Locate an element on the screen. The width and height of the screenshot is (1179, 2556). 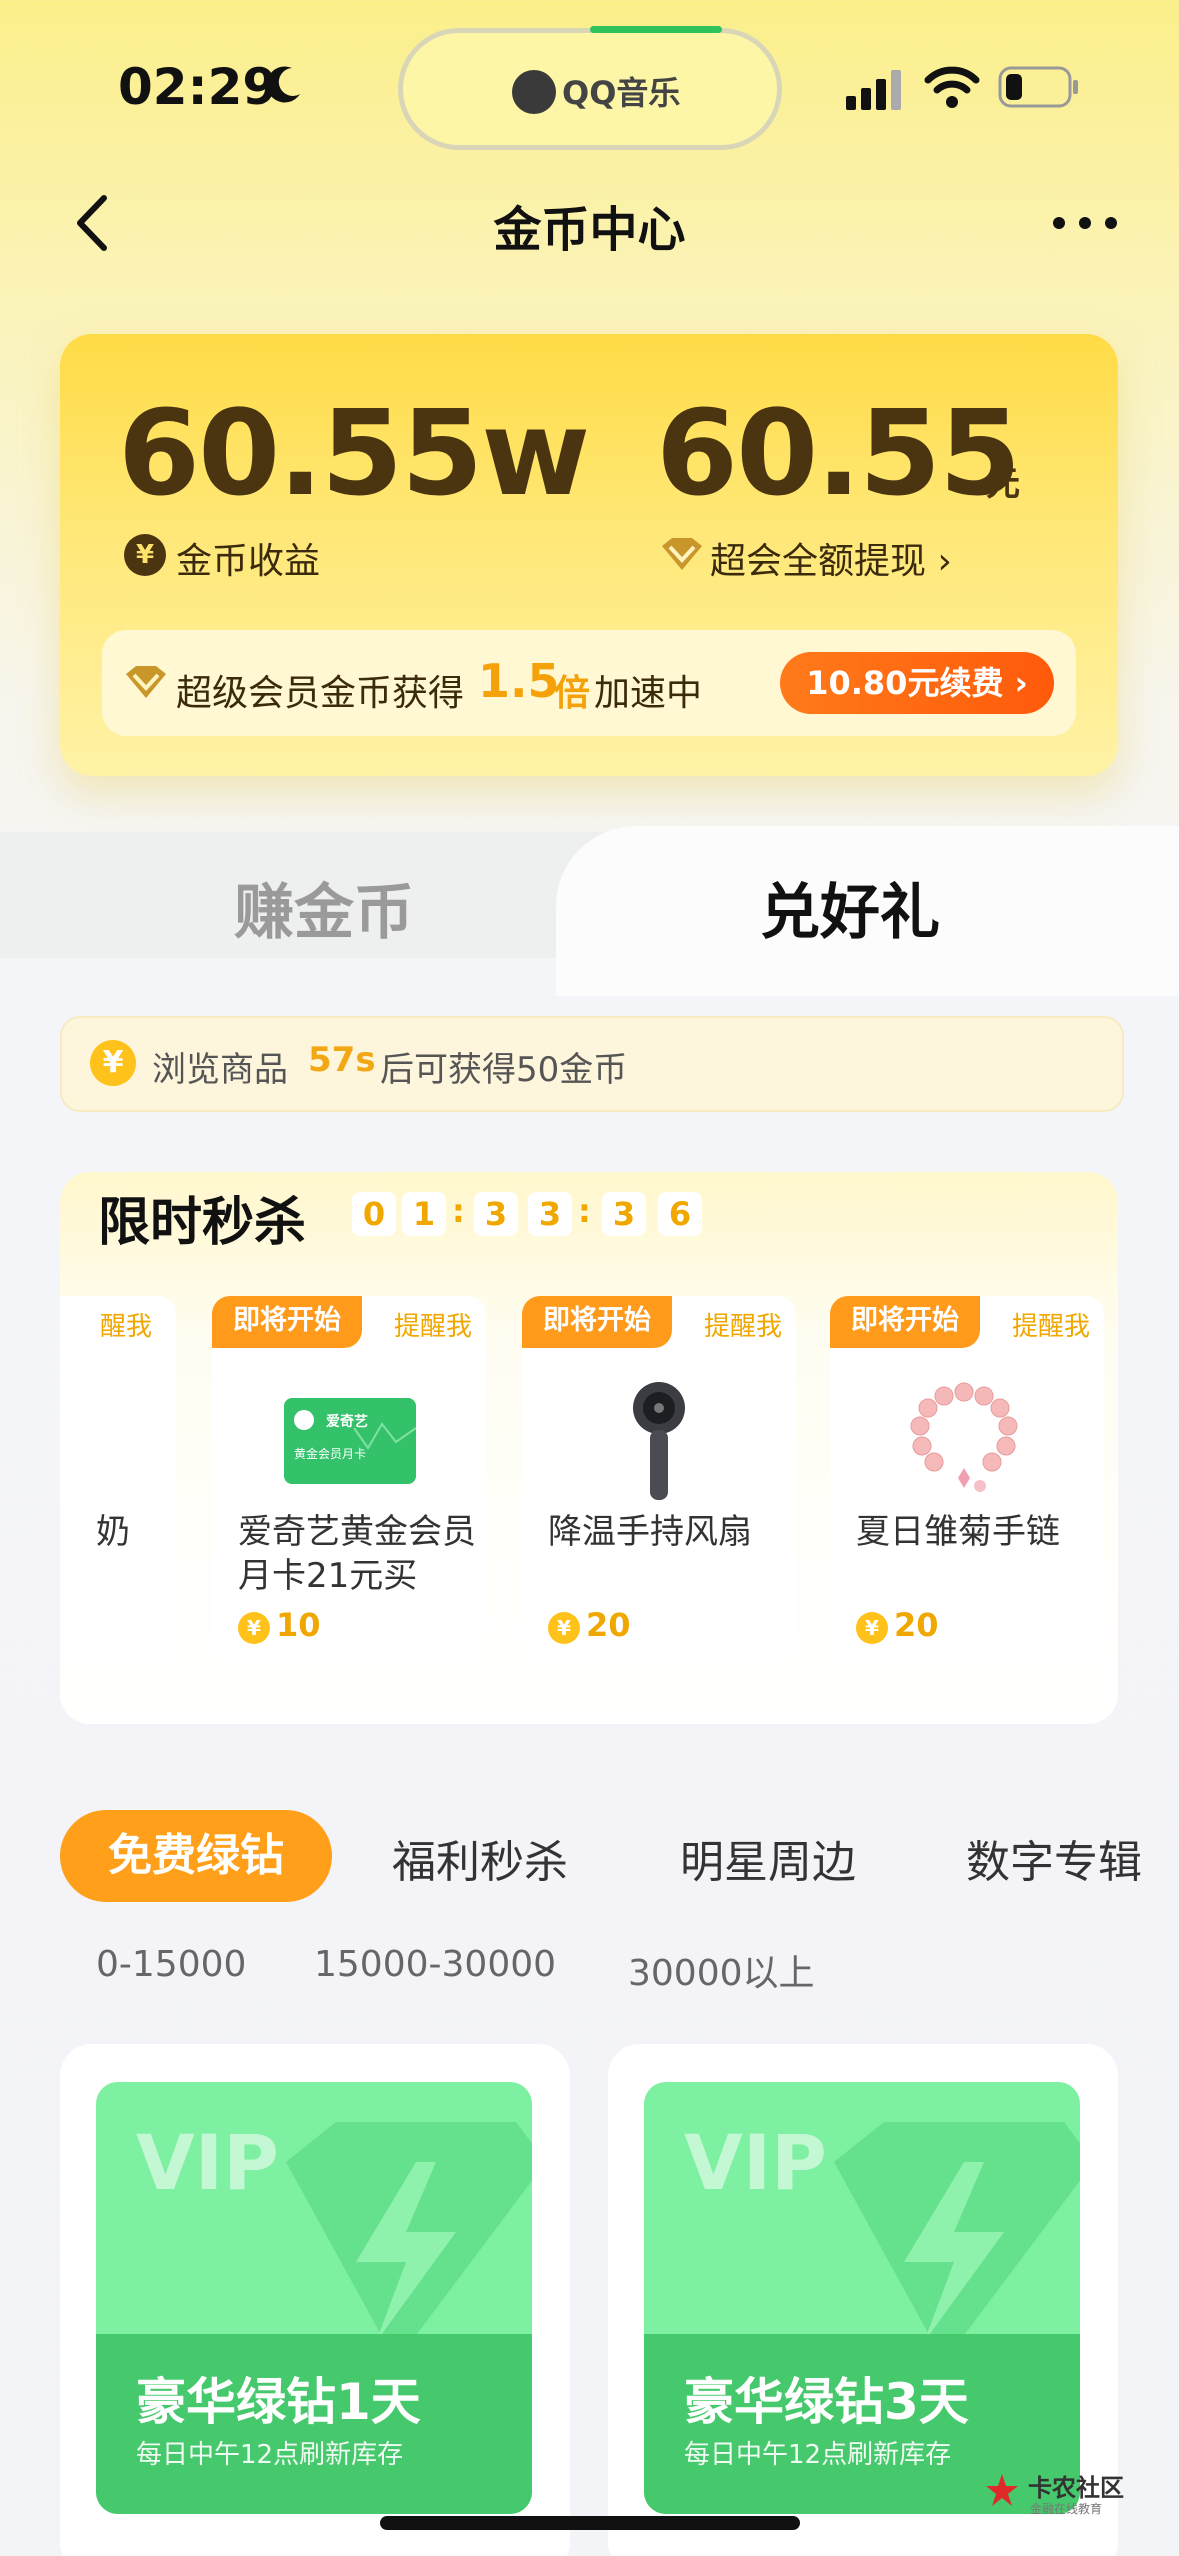
flash-item-name: 降温手持风扇 is located at coordinates (650, 1532).